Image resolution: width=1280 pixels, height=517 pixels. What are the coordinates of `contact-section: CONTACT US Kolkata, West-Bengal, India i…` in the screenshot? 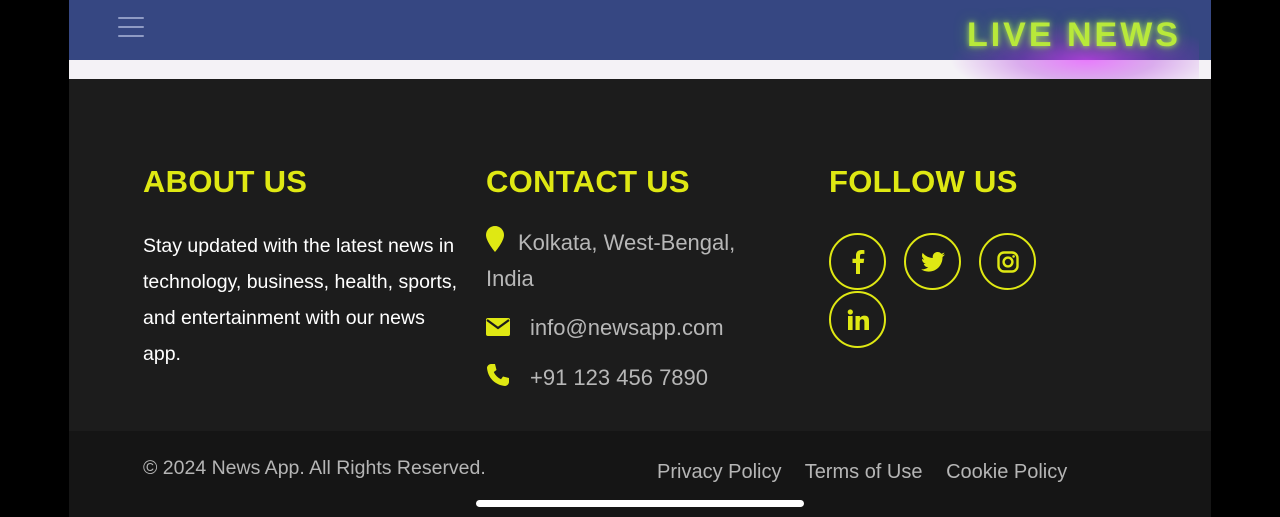 It's located at (636, 280).